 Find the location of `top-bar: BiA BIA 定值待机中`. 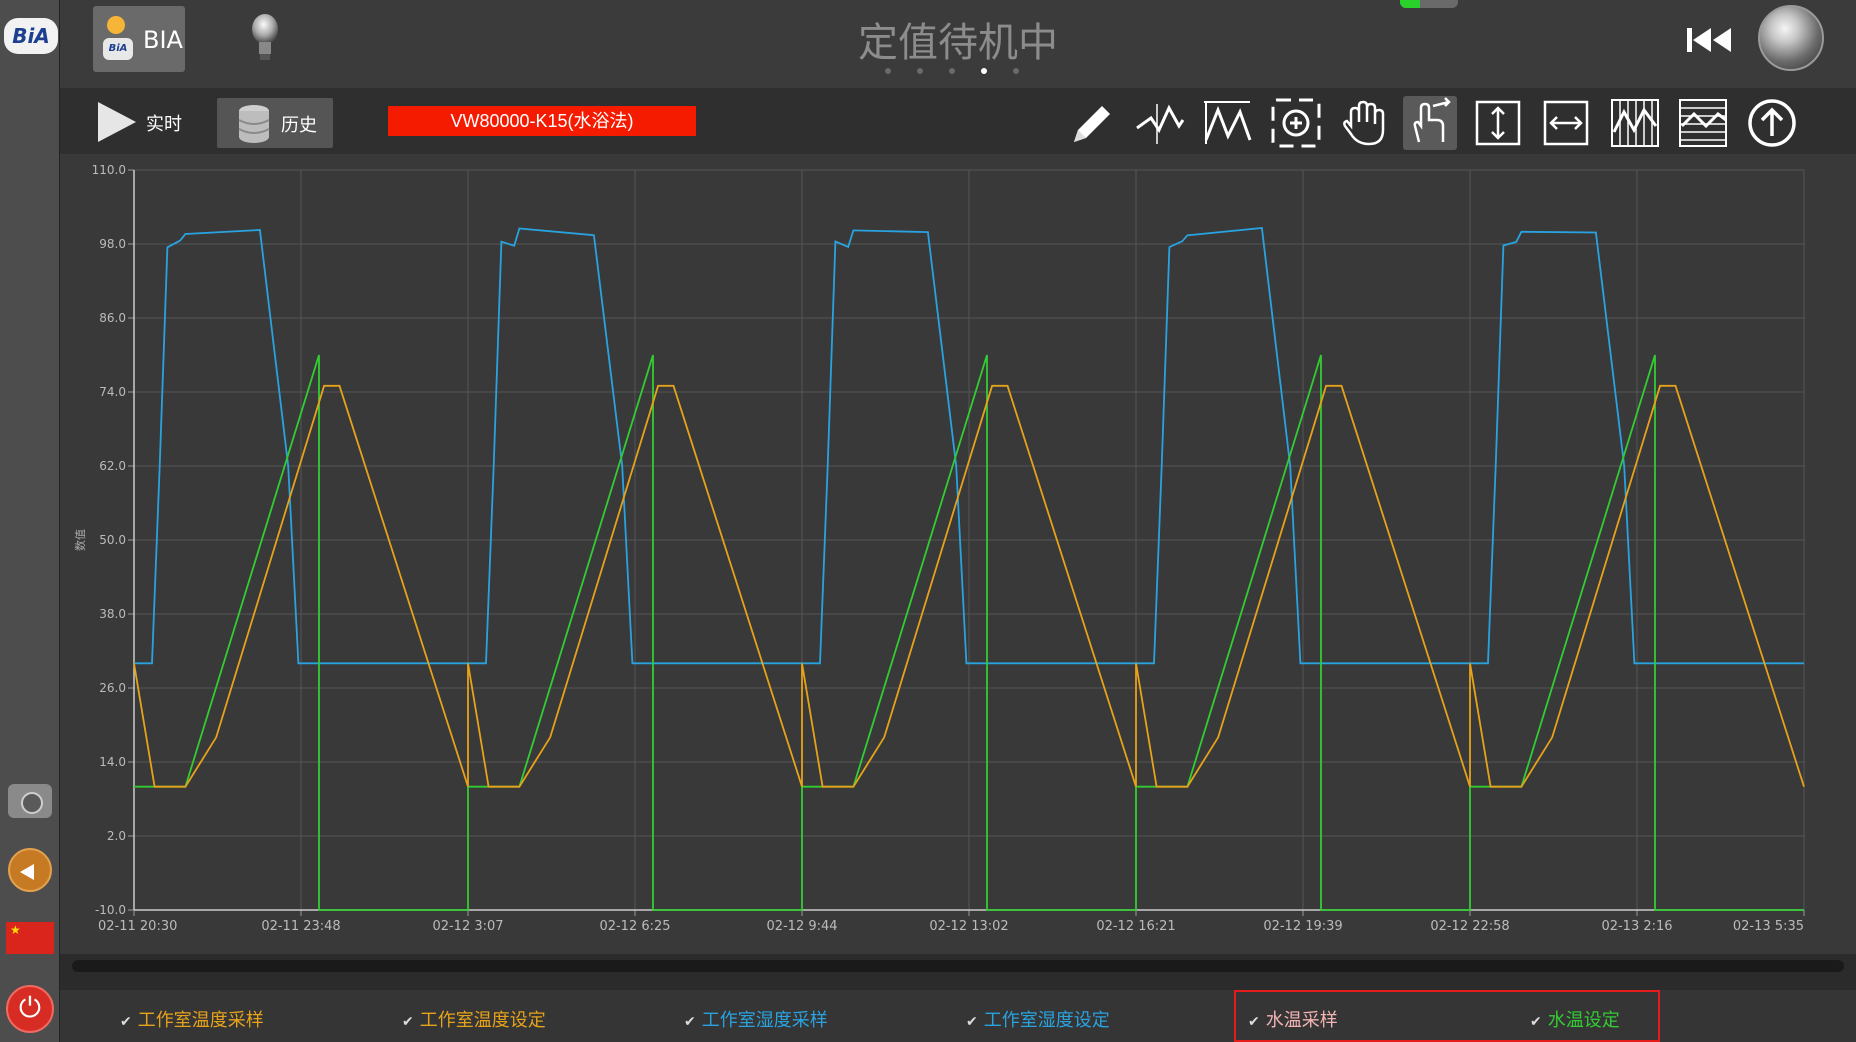

top-bar: BiA BIA 定值待机中 is located at coordinates (958, 44).